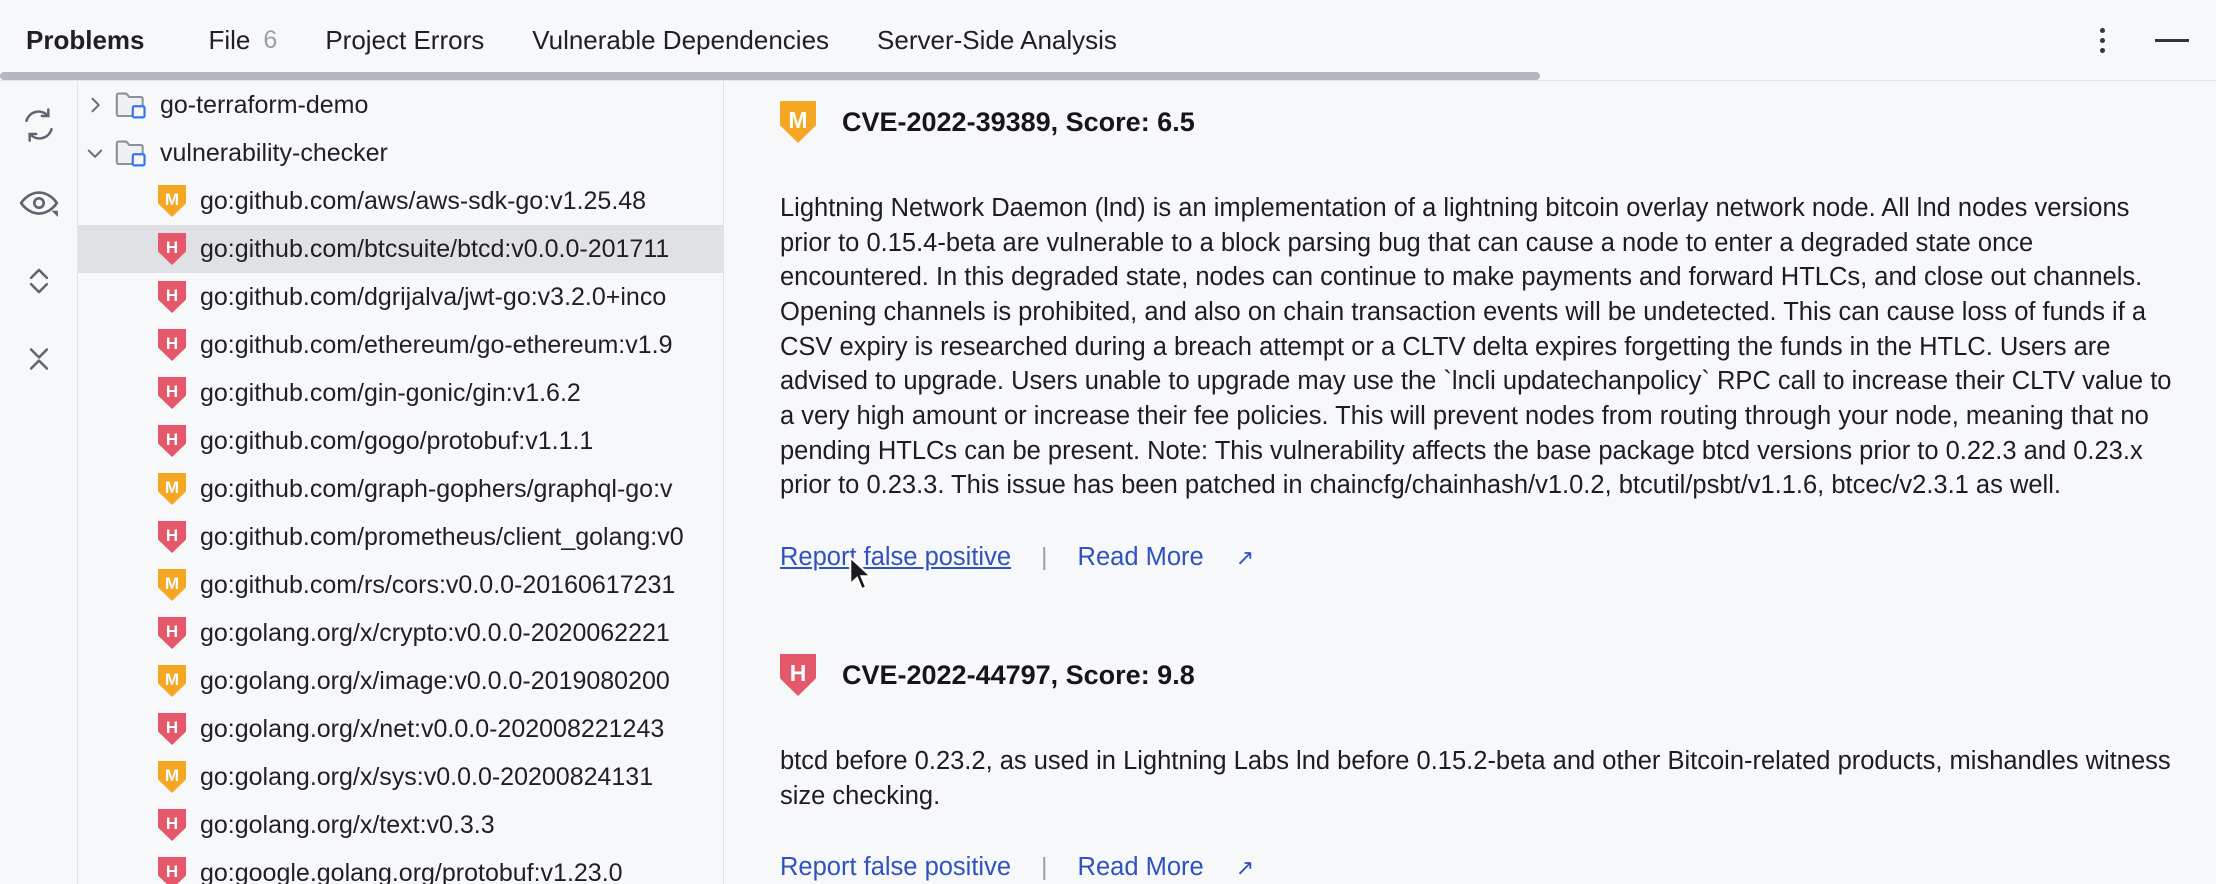 Image resolution: width=2216 pixels, height=884 pixels. I want to click on tree-dependency-row: M go:github.com/aws/aws-sdk-go:v1.25.48, so click(400, 201).